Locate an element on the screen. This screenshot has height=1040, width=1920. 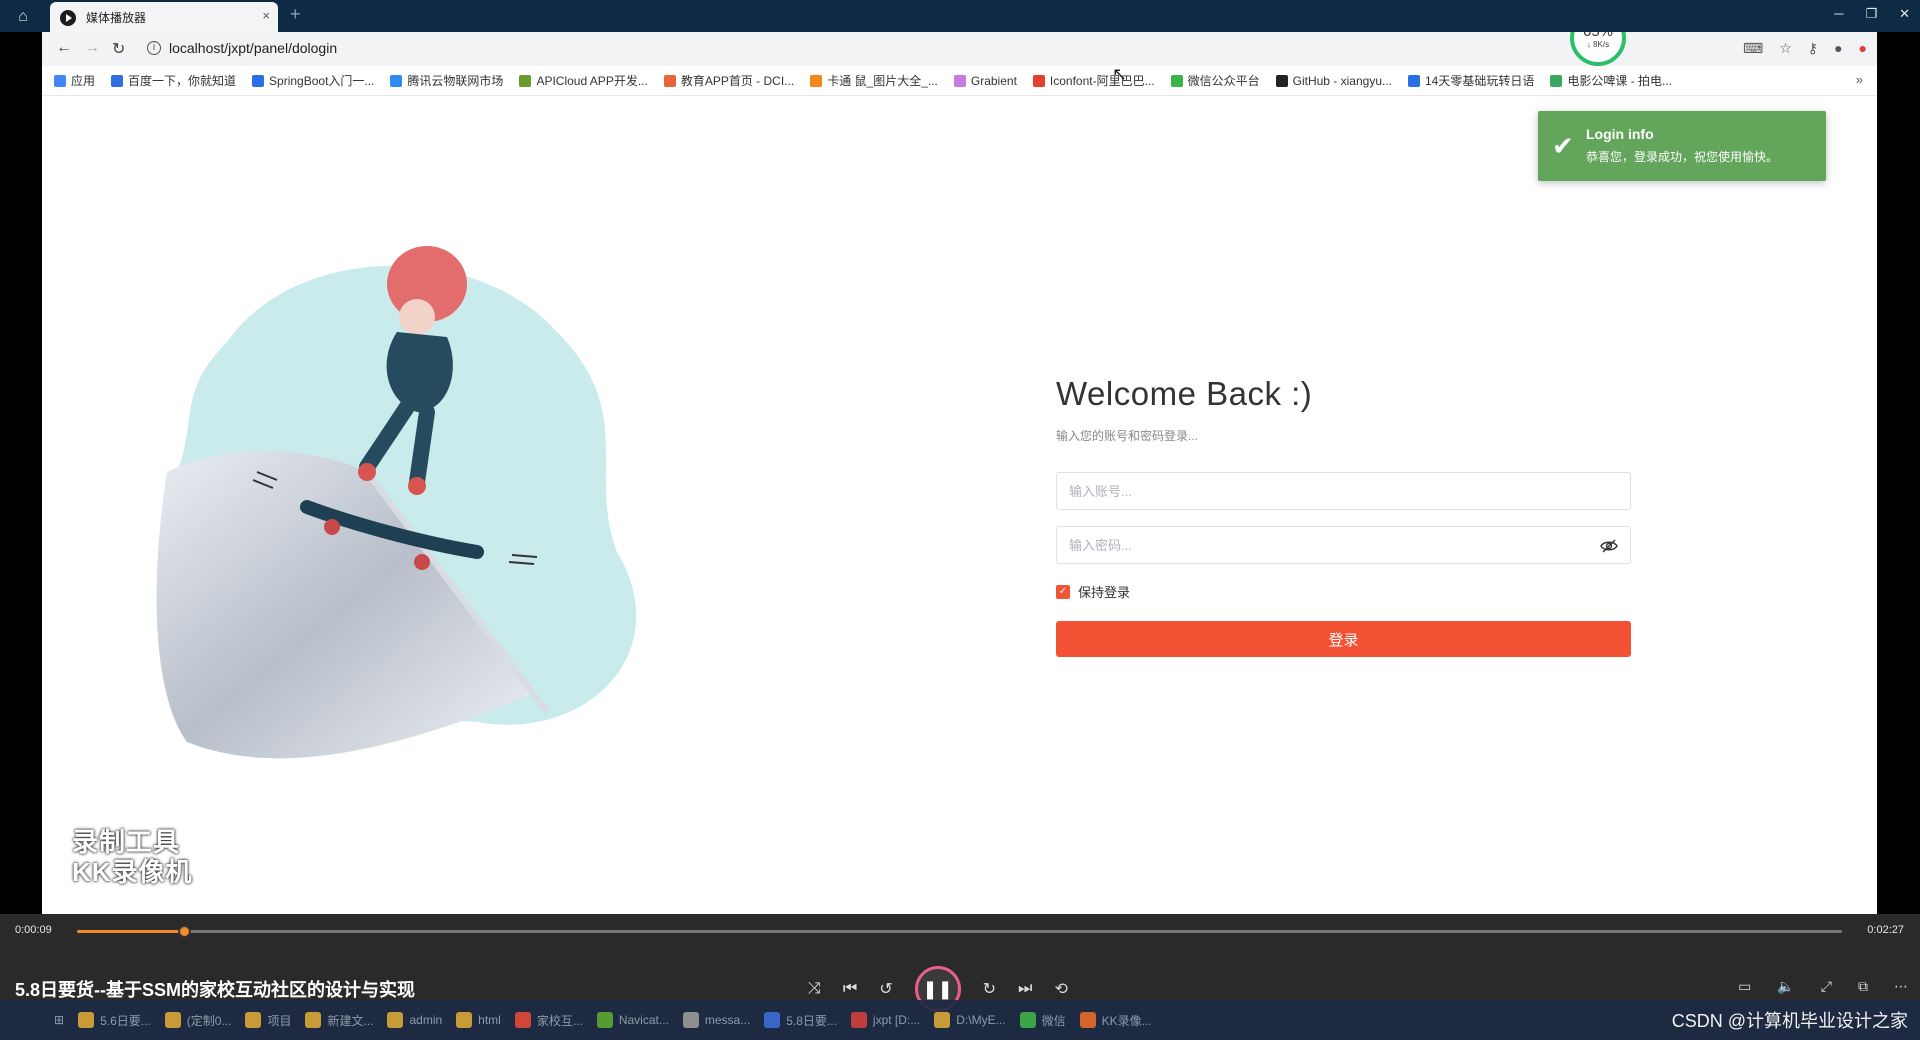
bookmark-item: 微信公众平台 is located at coordinates (1215, 80).